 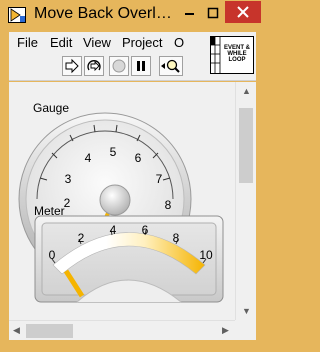 I want to click on run-arrow-icon, so click(x=72, y=66).